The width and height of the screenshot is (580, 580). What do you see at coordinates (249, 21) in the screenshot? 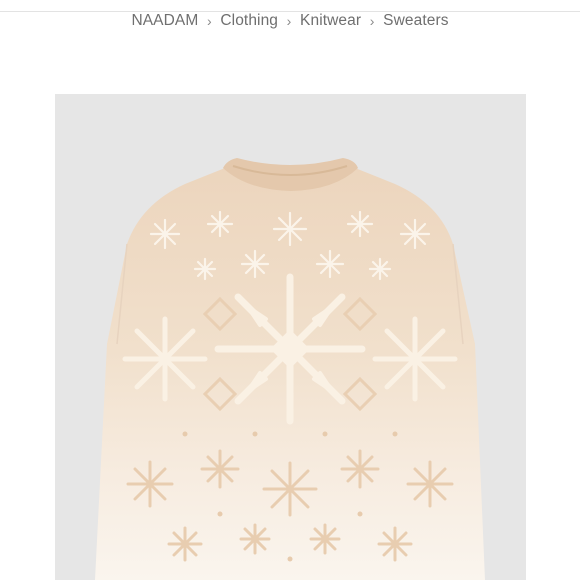
I see `breadcrumb-item-clothing: Clothing` at bounding box center [249, 21].